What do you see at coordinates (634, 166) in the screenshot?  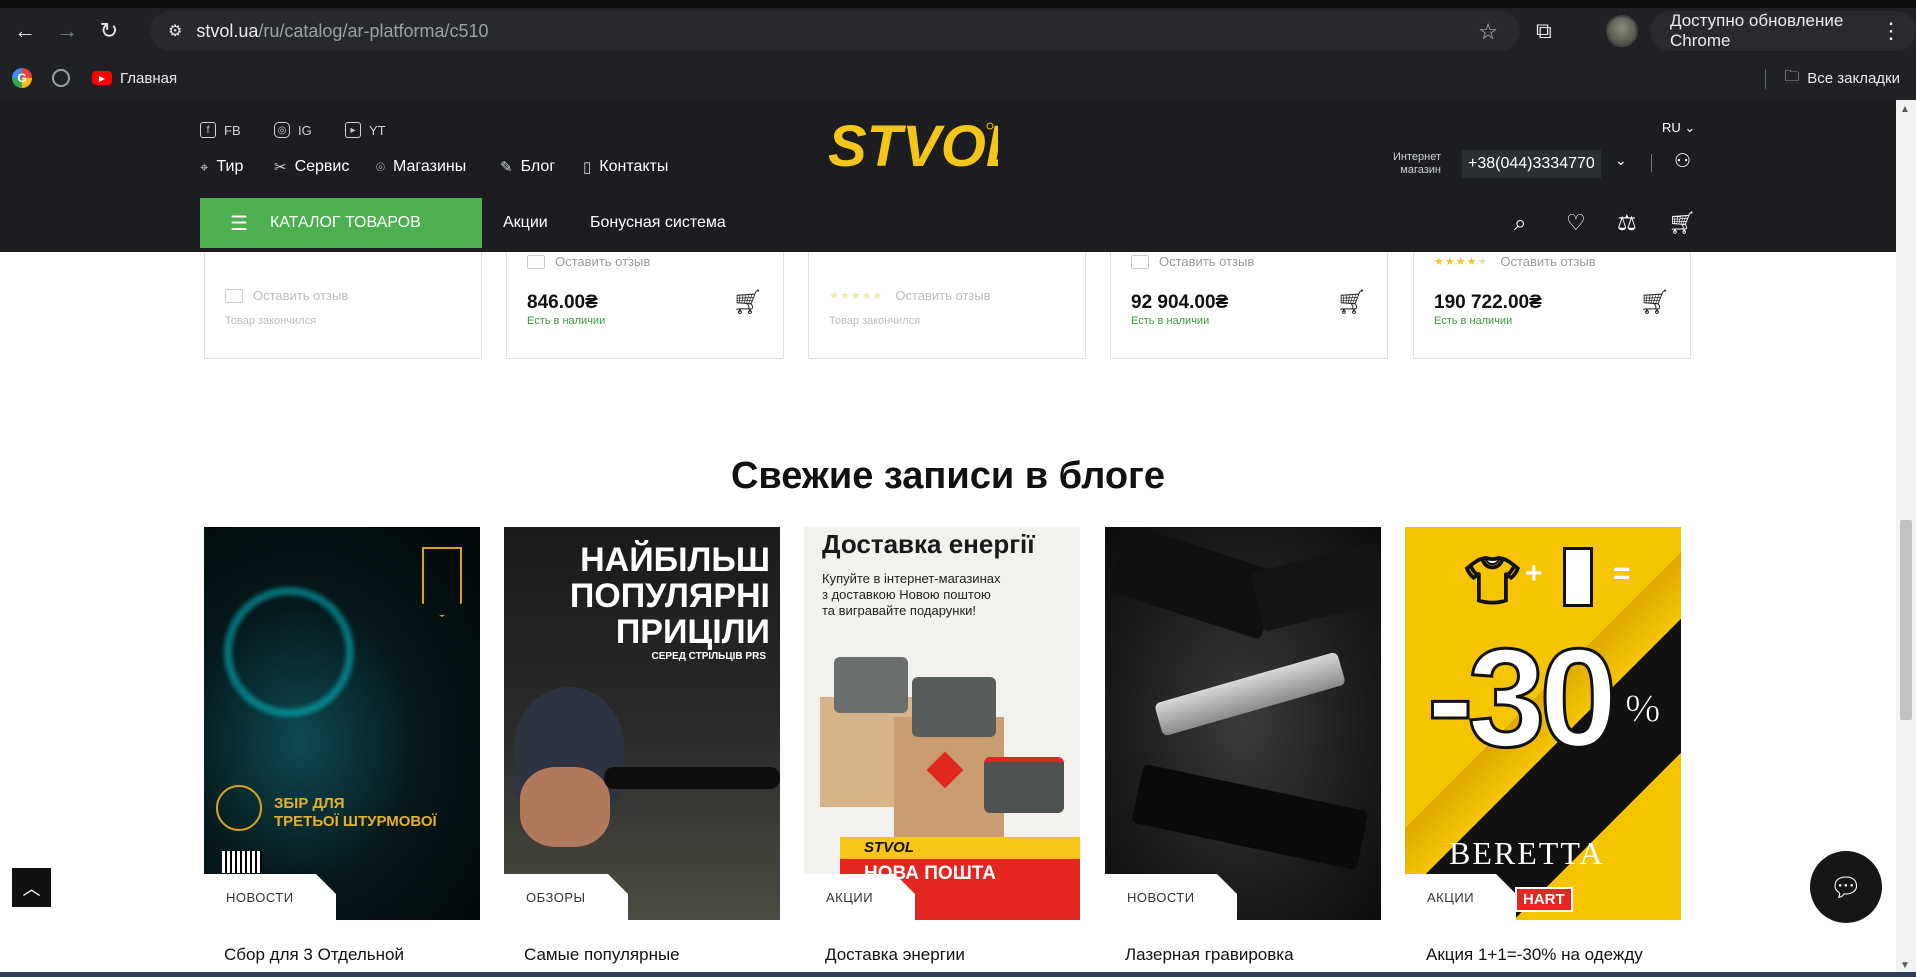 I see `nav-label: Контакты` at bounding box center [634, 166].